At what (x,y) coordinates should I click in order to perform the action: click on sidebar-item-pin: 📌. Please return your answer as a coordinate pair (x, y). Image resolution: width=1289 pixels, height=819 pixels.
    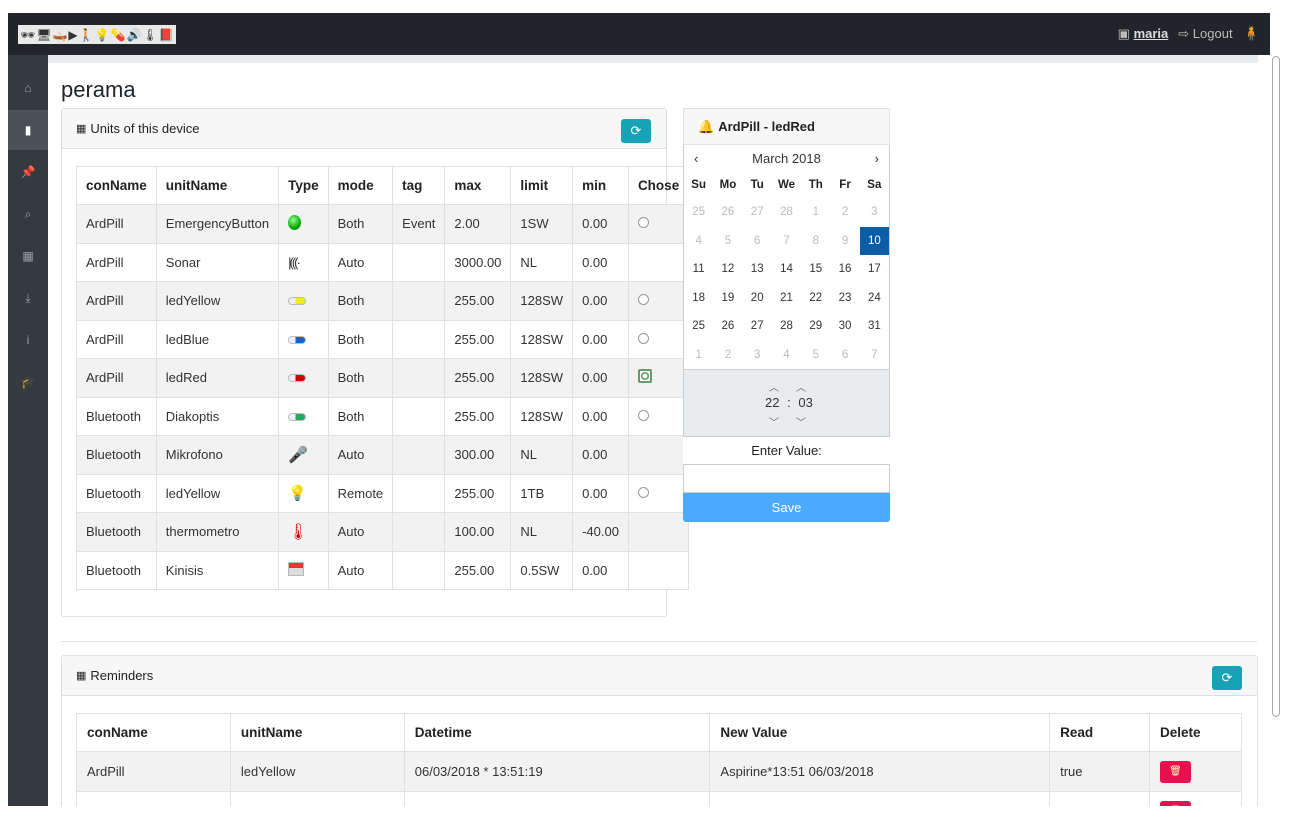
    Looking at the image, I should click on (28, 172).